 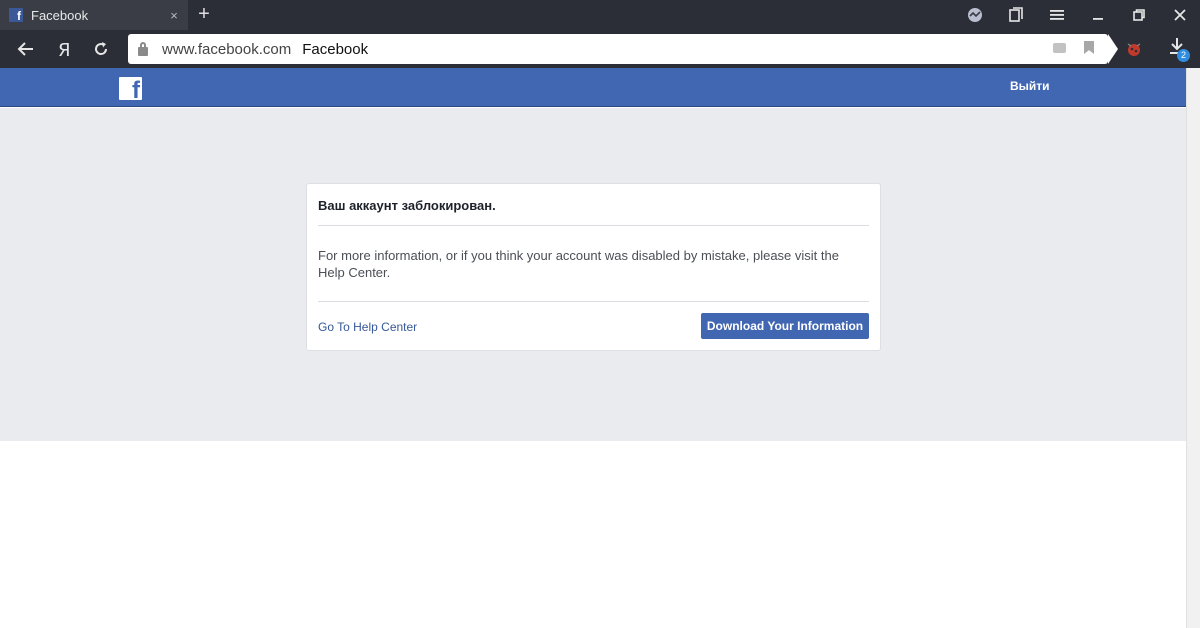 I want to click on lock-icon, so click(x=143, y=48).